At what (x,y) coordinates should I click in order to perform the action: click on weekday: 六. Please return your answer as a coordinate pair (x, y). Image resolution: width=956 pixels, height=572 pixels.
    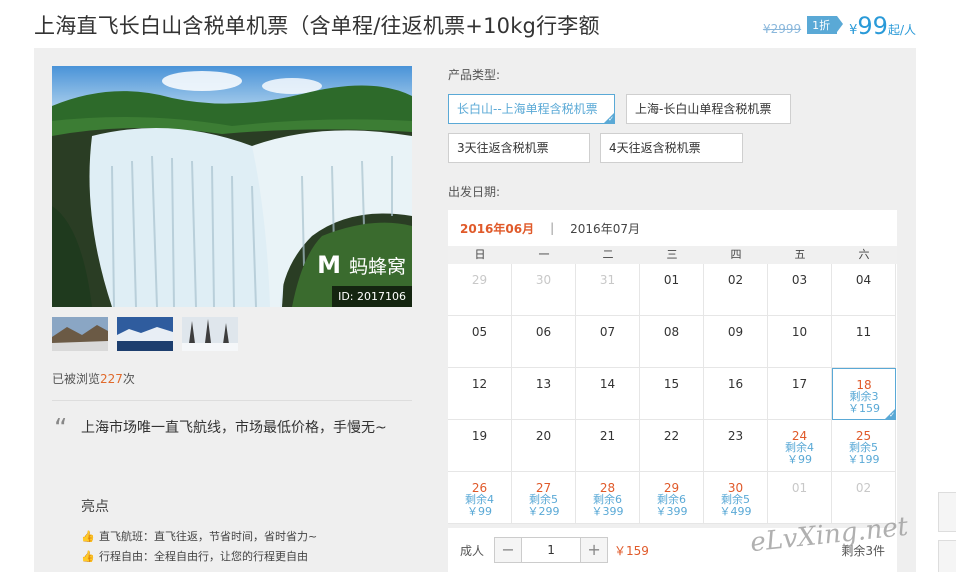
    Looking at the image, I should click on (864, 254).